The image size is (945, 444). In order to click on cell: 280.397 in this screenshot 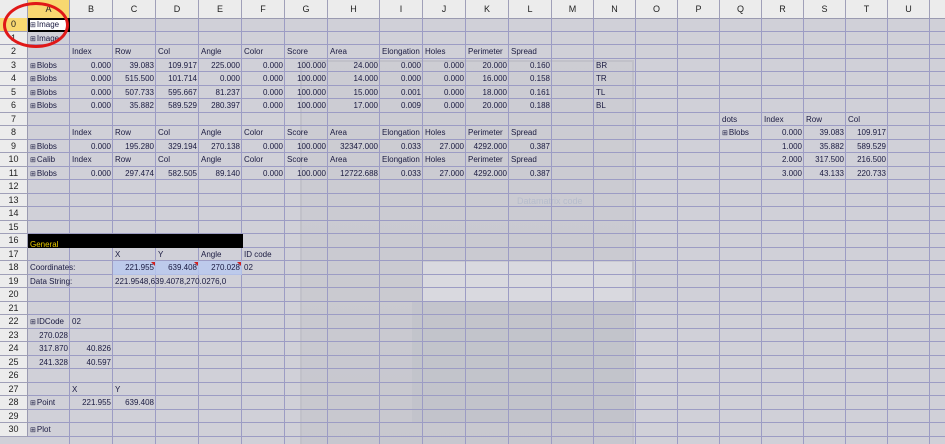, I will do `click(220, 106)`.